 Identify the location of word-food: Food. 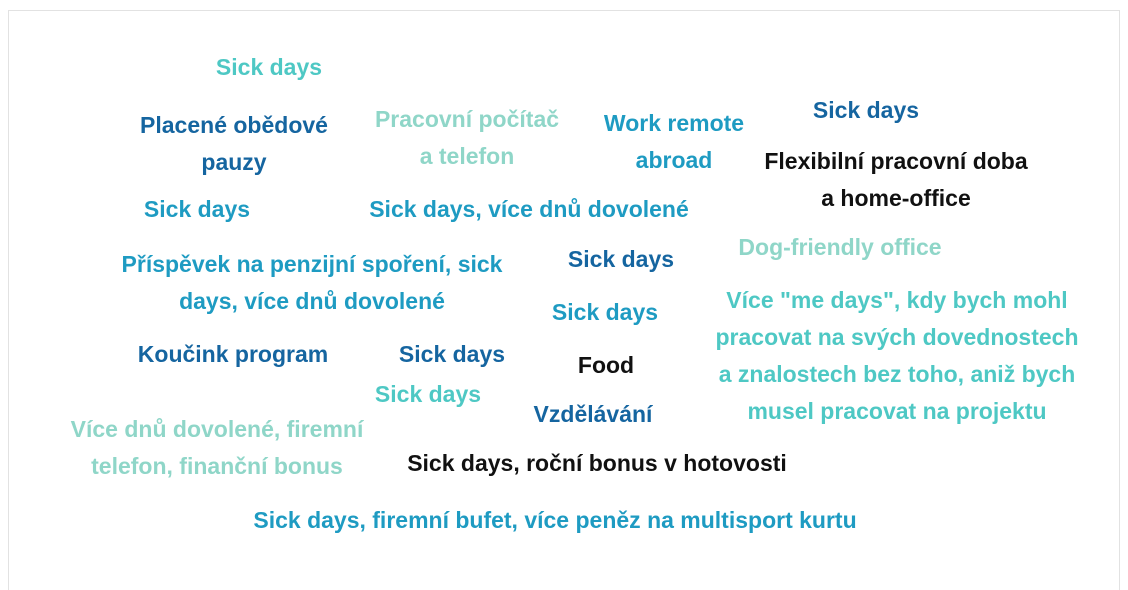
(606, 365).